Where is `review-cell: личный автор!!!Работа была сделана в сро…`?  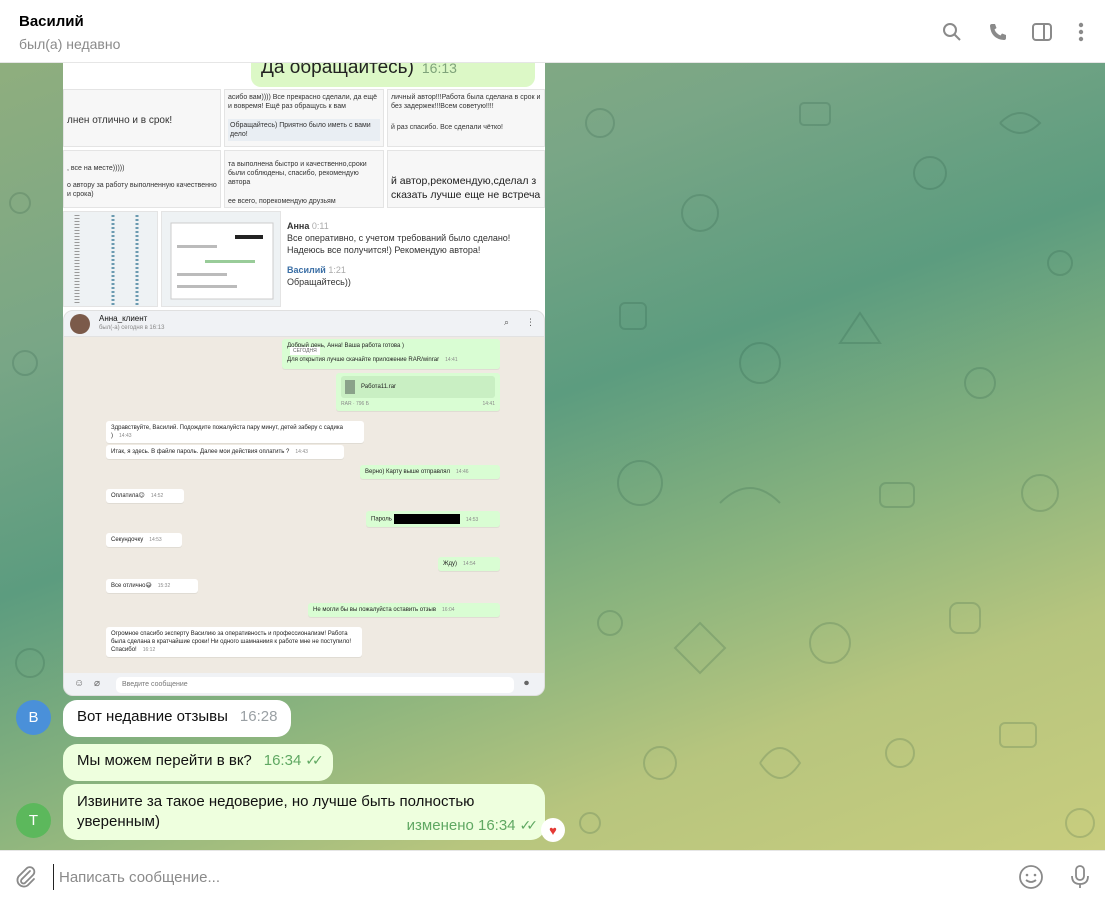
review-cell: личный автор!!!Работа была сделана в сро… is located at coordinates (466, 118).